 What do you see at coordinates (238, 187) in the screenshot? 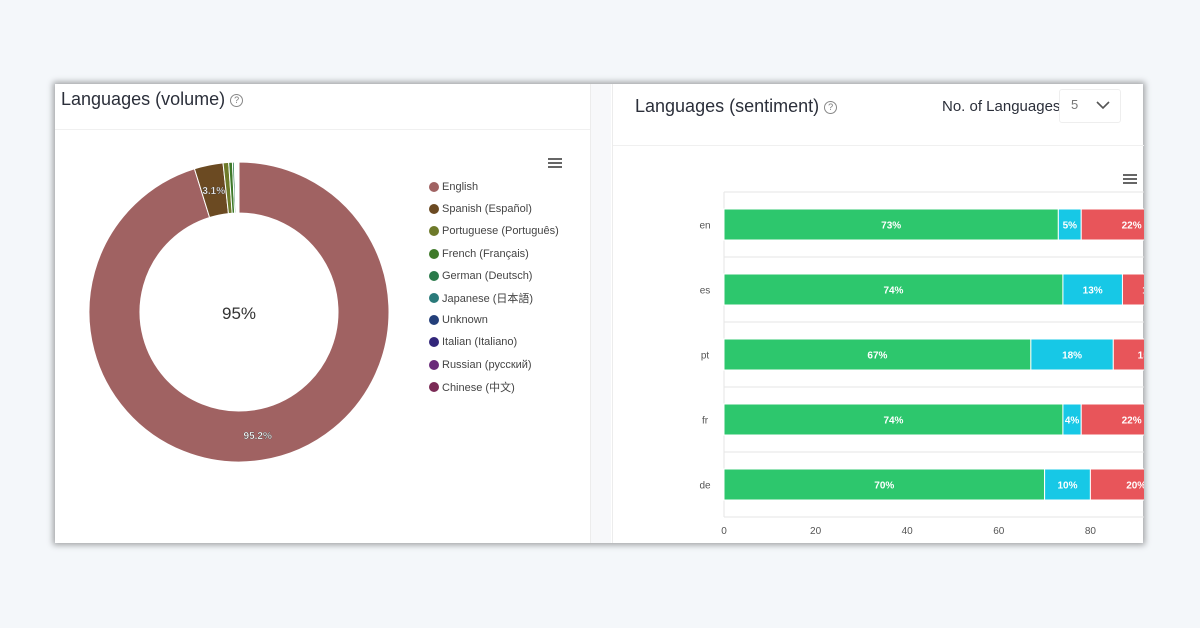
I see `donut-slice` at bounding box center [238, 187].